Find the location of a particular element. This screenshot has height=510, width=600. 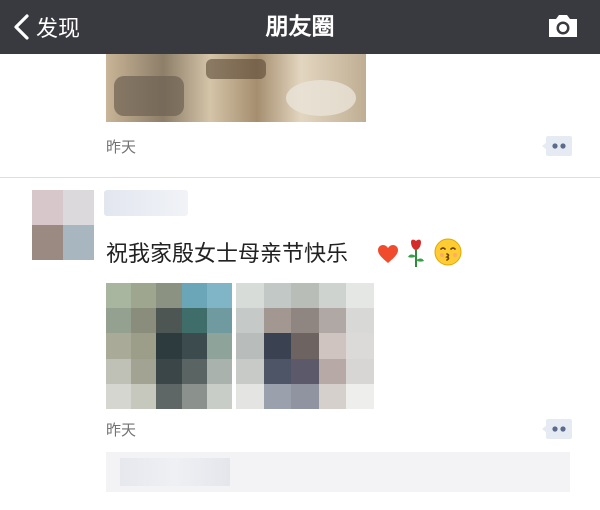

post-image is located at coordinates (236, 88).